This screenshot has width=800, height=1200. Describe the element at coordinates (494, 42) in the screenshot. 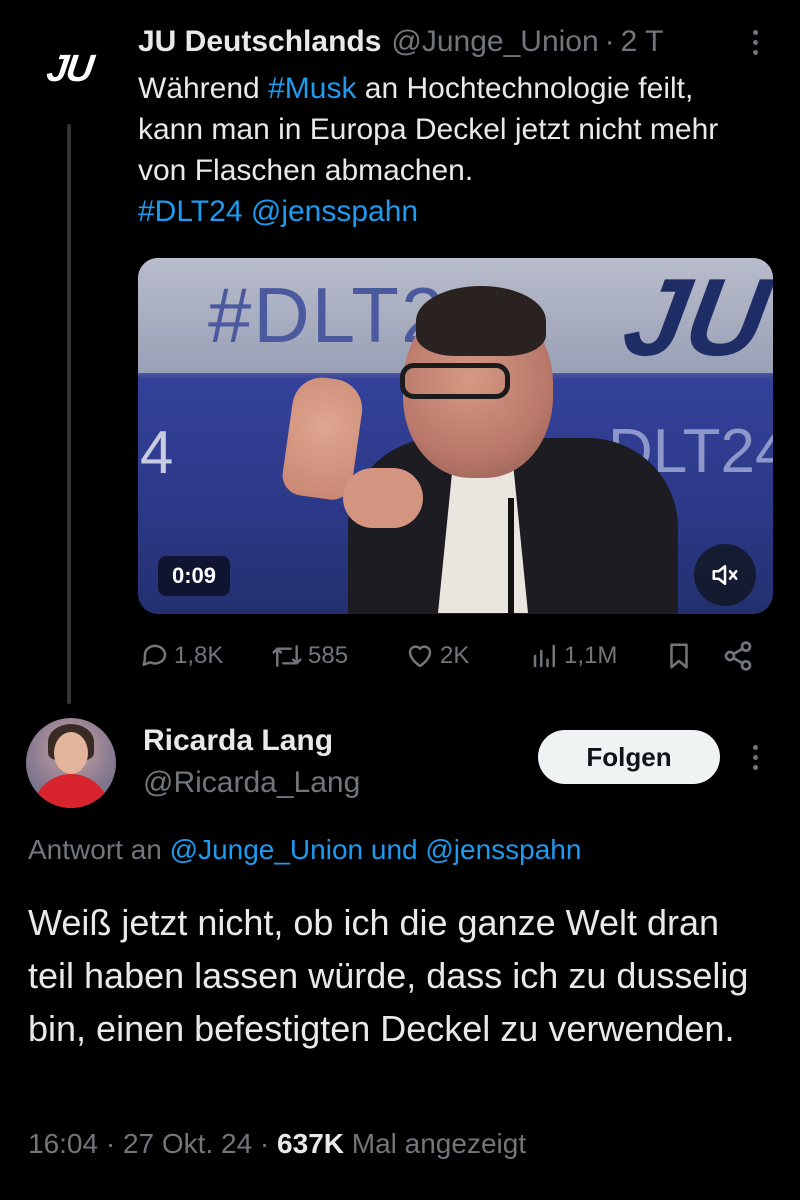

I see `parent-handle: @Junge_Union` at that location.